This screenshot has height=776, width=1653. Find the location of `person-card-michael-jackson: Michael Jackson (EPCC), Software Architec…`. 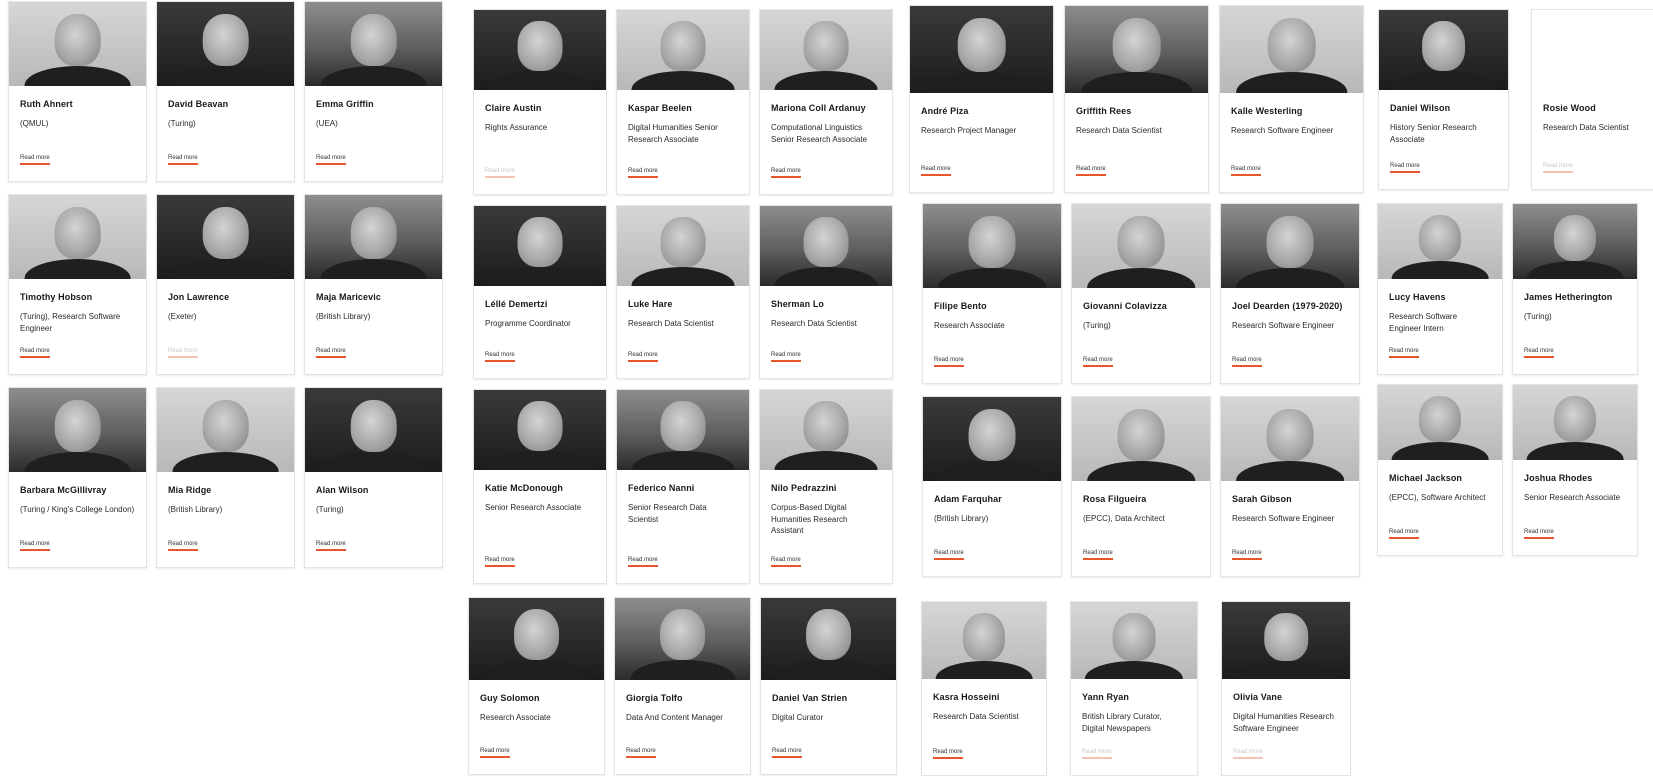

person-card-michael-jackson: Michael Jackson (EPCC), Software Architec… is located at coordinates (1440, 470).